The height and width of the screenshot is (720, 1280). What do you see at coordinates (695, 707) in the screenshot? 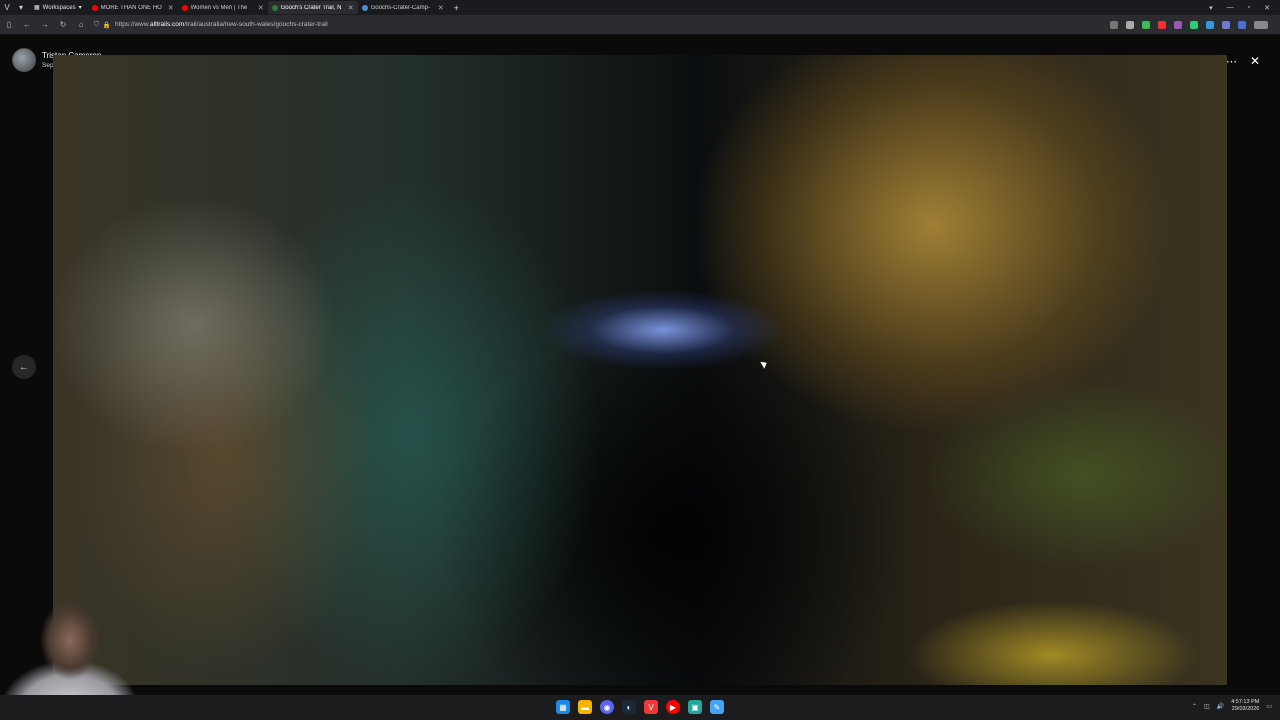
I see `app-icon: ▣` at bounding box center [695, 707].